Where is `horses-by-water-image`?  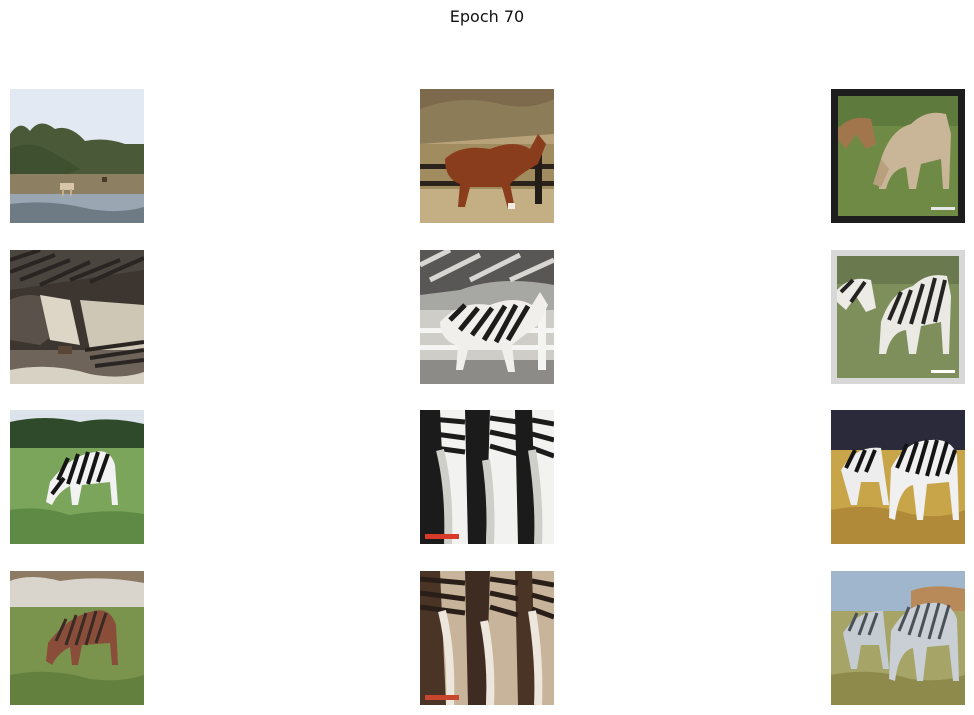 horses-by-water-image is located at coordinates (77, 156).